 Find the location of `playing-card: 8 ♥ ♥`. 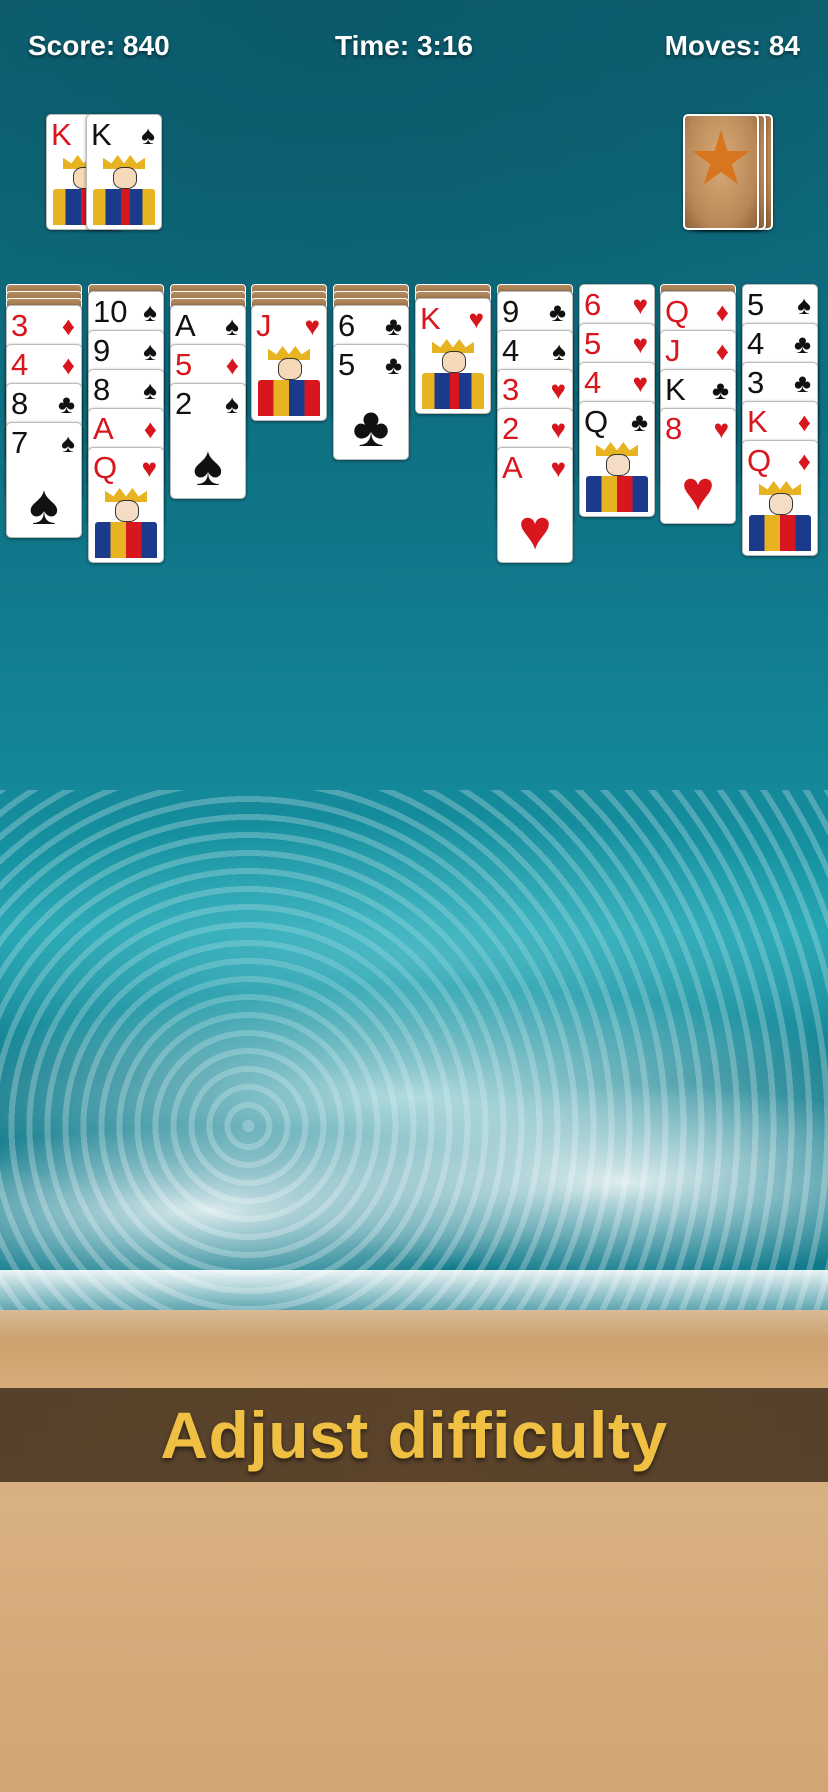

playing-card: 8 ♥ ♥ is located at coordinates (698, 466).